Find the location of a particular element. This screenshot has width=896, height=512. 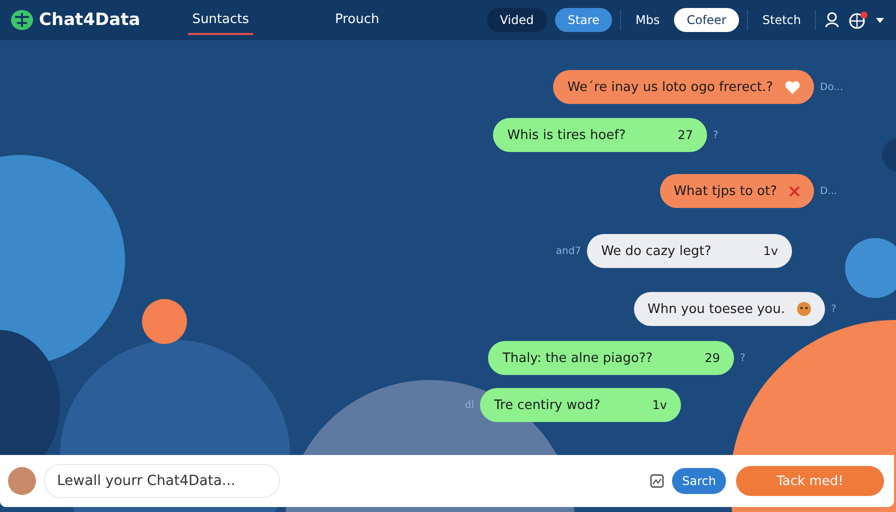

nav-button: Vided is located at coordinates (516, 20).